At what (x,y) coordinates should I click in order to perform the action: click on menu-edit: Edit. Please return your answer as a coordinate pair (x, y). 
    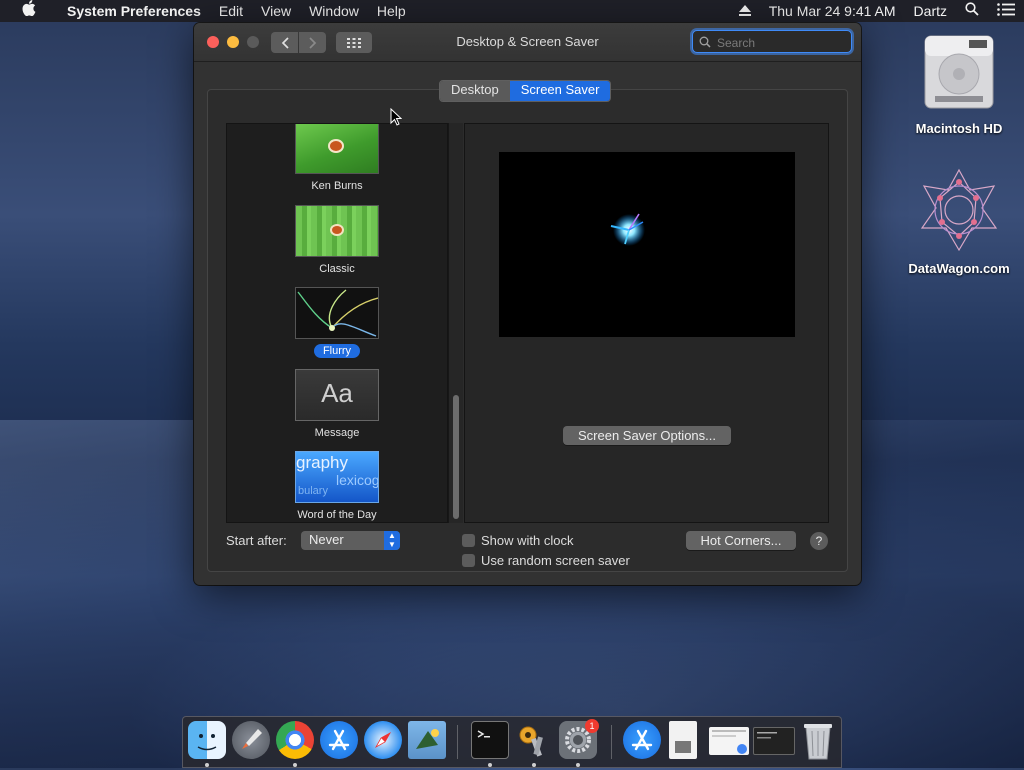
    Looking at the image, I should click on (231, 11).